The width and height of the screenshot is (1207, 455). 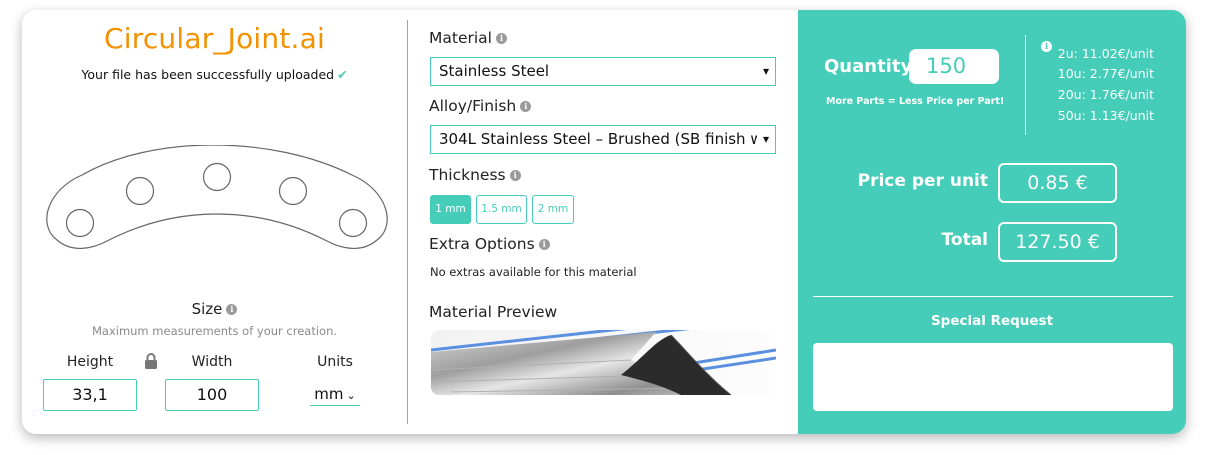 What do you see at coordinates (407, 222) in the screenshot?
I see `column-divider` at bounding box center [407, 222].